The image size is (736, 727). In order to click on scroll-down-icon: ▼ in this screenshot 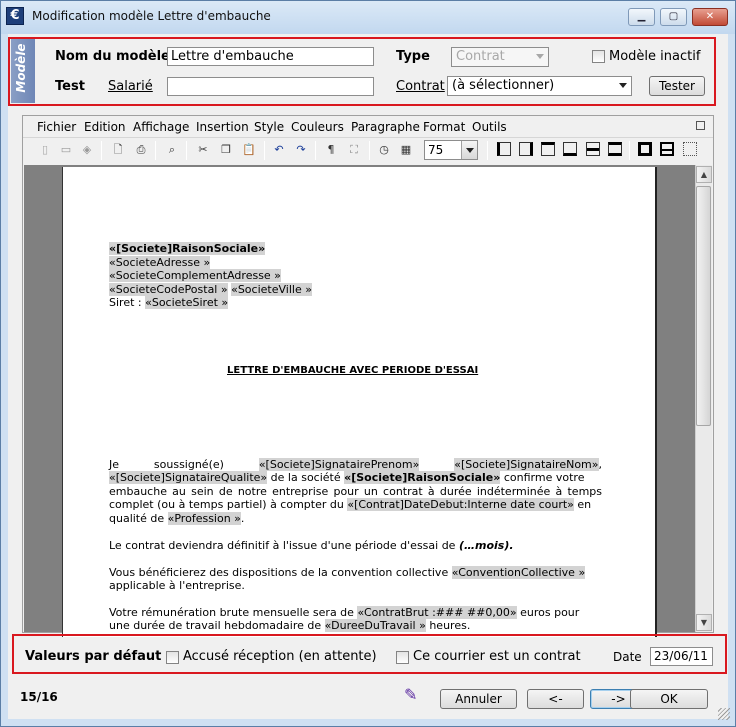, I will do `click(704, 622)`.